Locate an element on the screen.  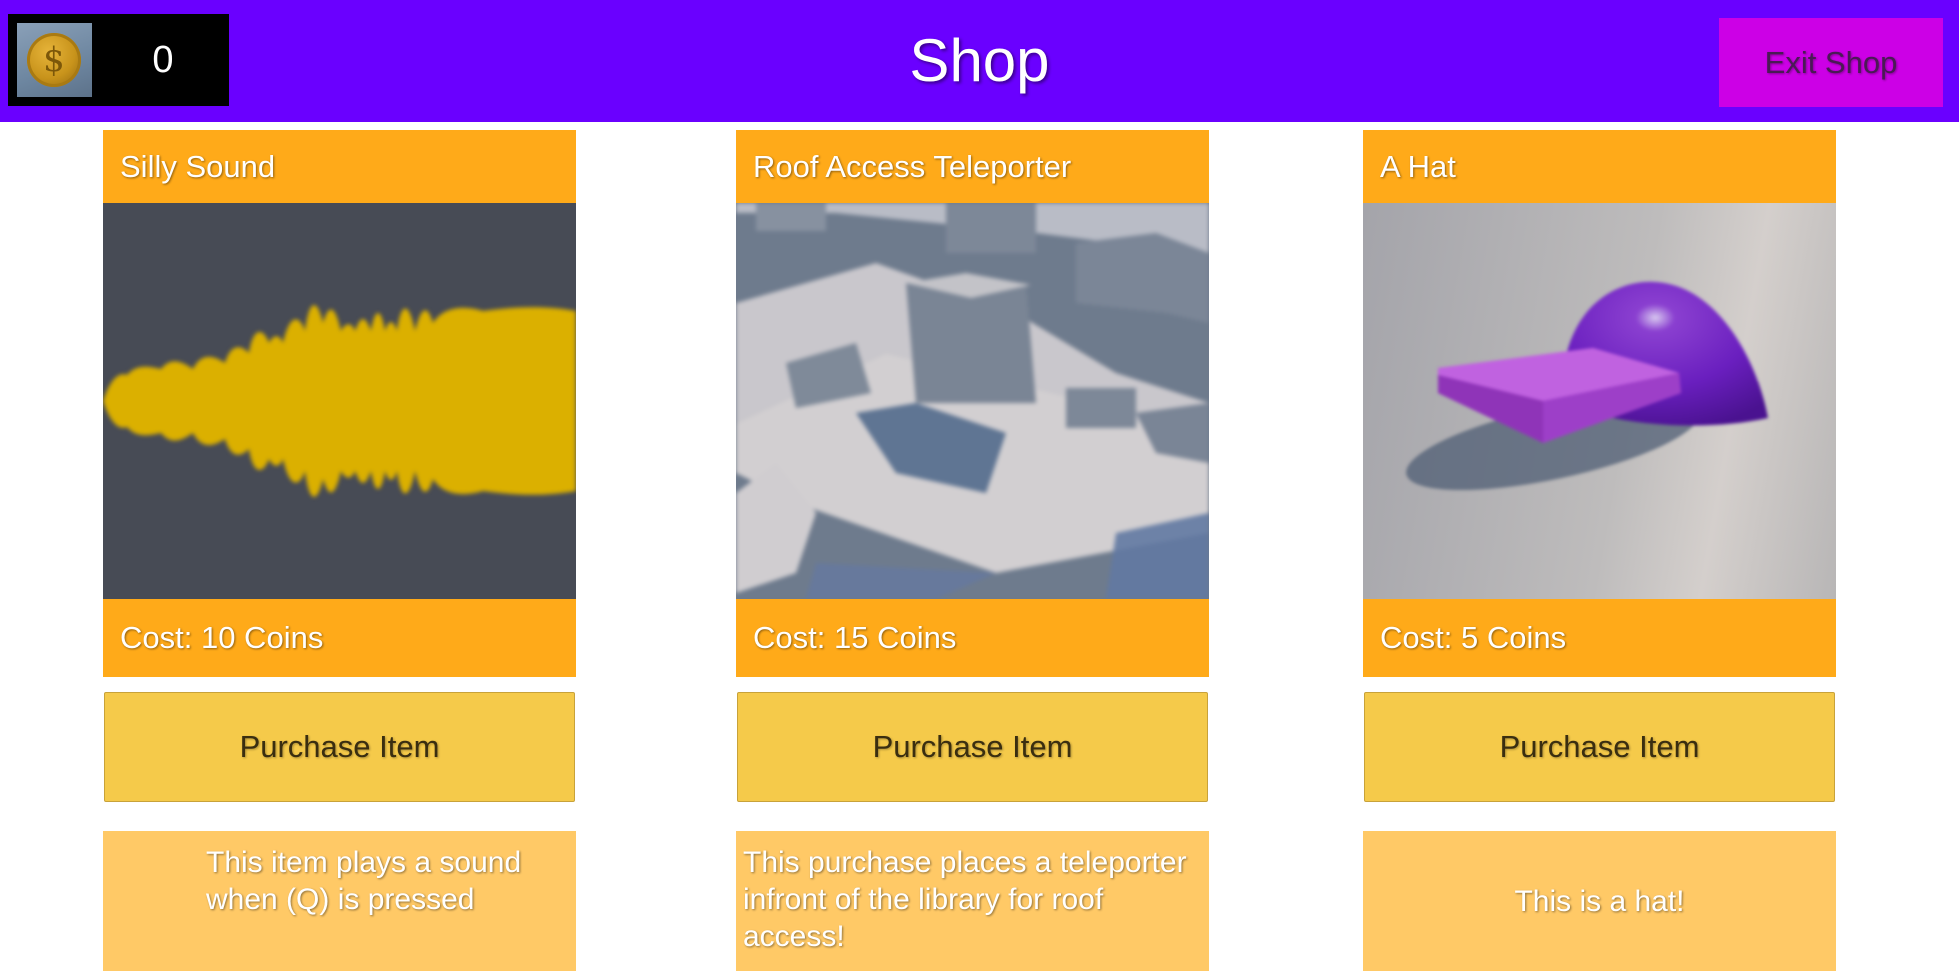
item-title: A Hat is located at coordinates (1599, 166).